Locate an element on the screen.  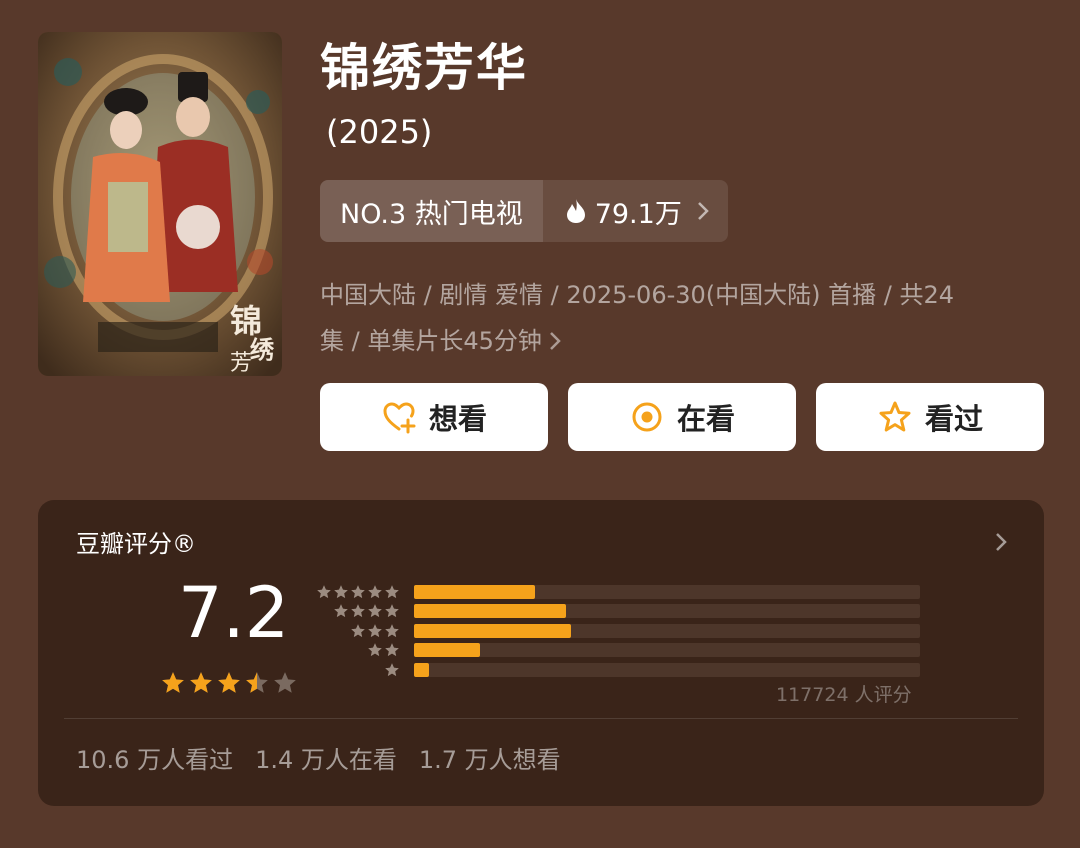
rank-badge: NO.3 热门电视 79.1万 is located at coordinates (524, 211).